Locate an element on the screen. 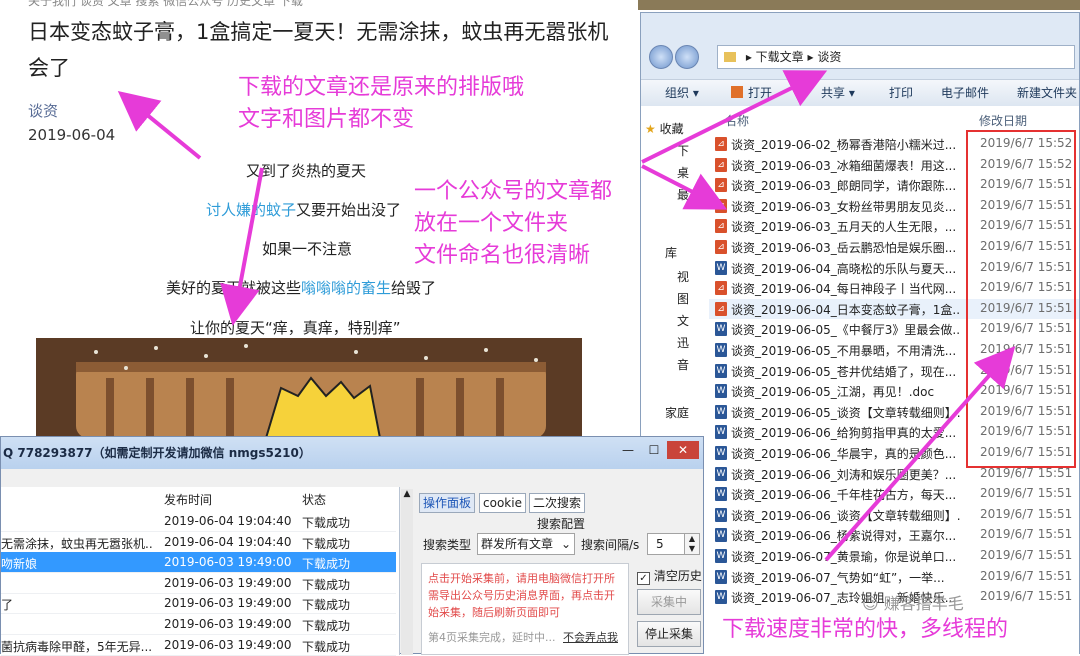 This screenshot has width=1080, height=656. tab-secondary-search: 二次搜索 is located at coordinates (557, 503).